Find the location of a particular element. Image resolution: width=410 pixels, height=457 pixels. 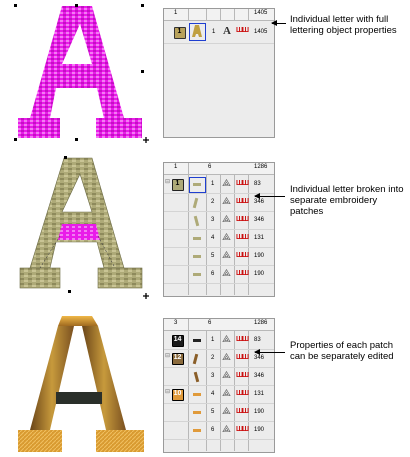

letter-a-magenta-design is located at coordinates (80, 72).